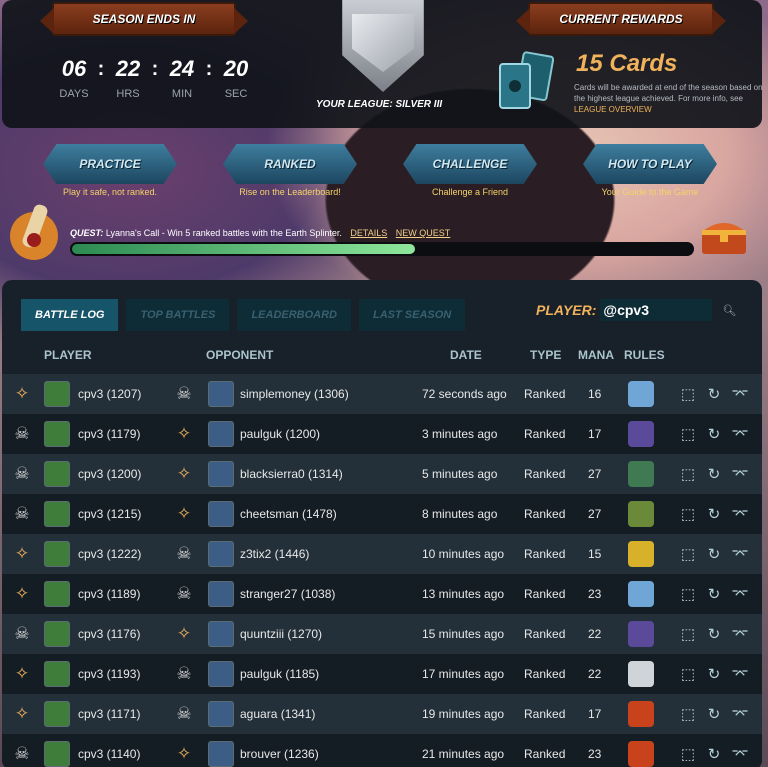  I want to click on player-name: cpv3 (1140), so click(109, 750).